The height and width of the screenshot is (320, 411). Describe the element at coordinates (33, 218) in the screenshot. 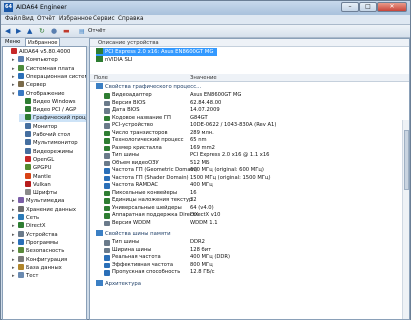

I see `tree-item-label: Сеть` at that location.